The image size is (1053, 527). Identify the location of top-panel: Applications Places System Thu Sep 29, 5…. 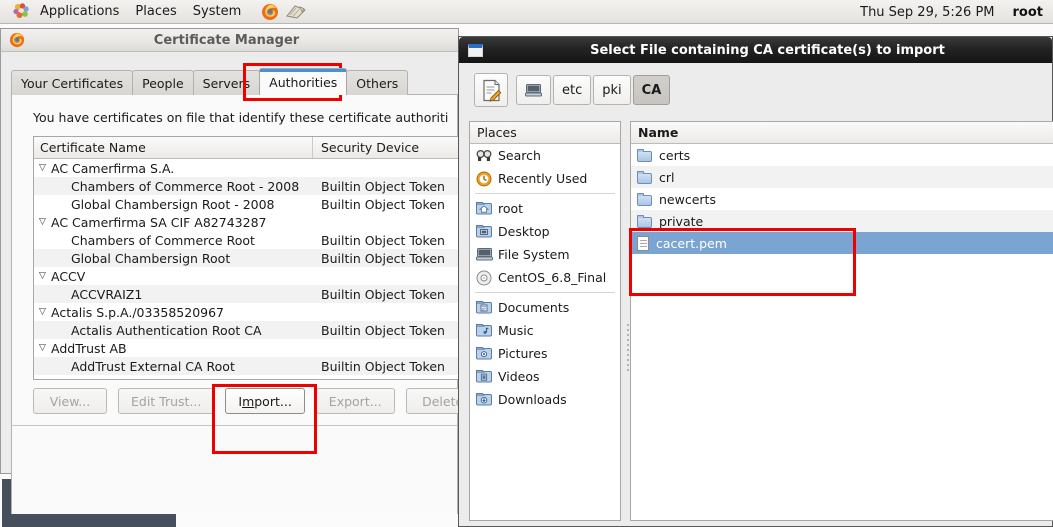
(526, 12).